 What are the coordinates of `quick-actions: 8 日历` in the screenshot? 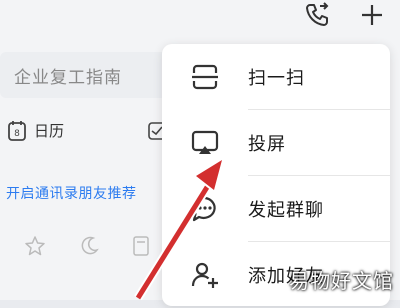 It's located at (84, 132).